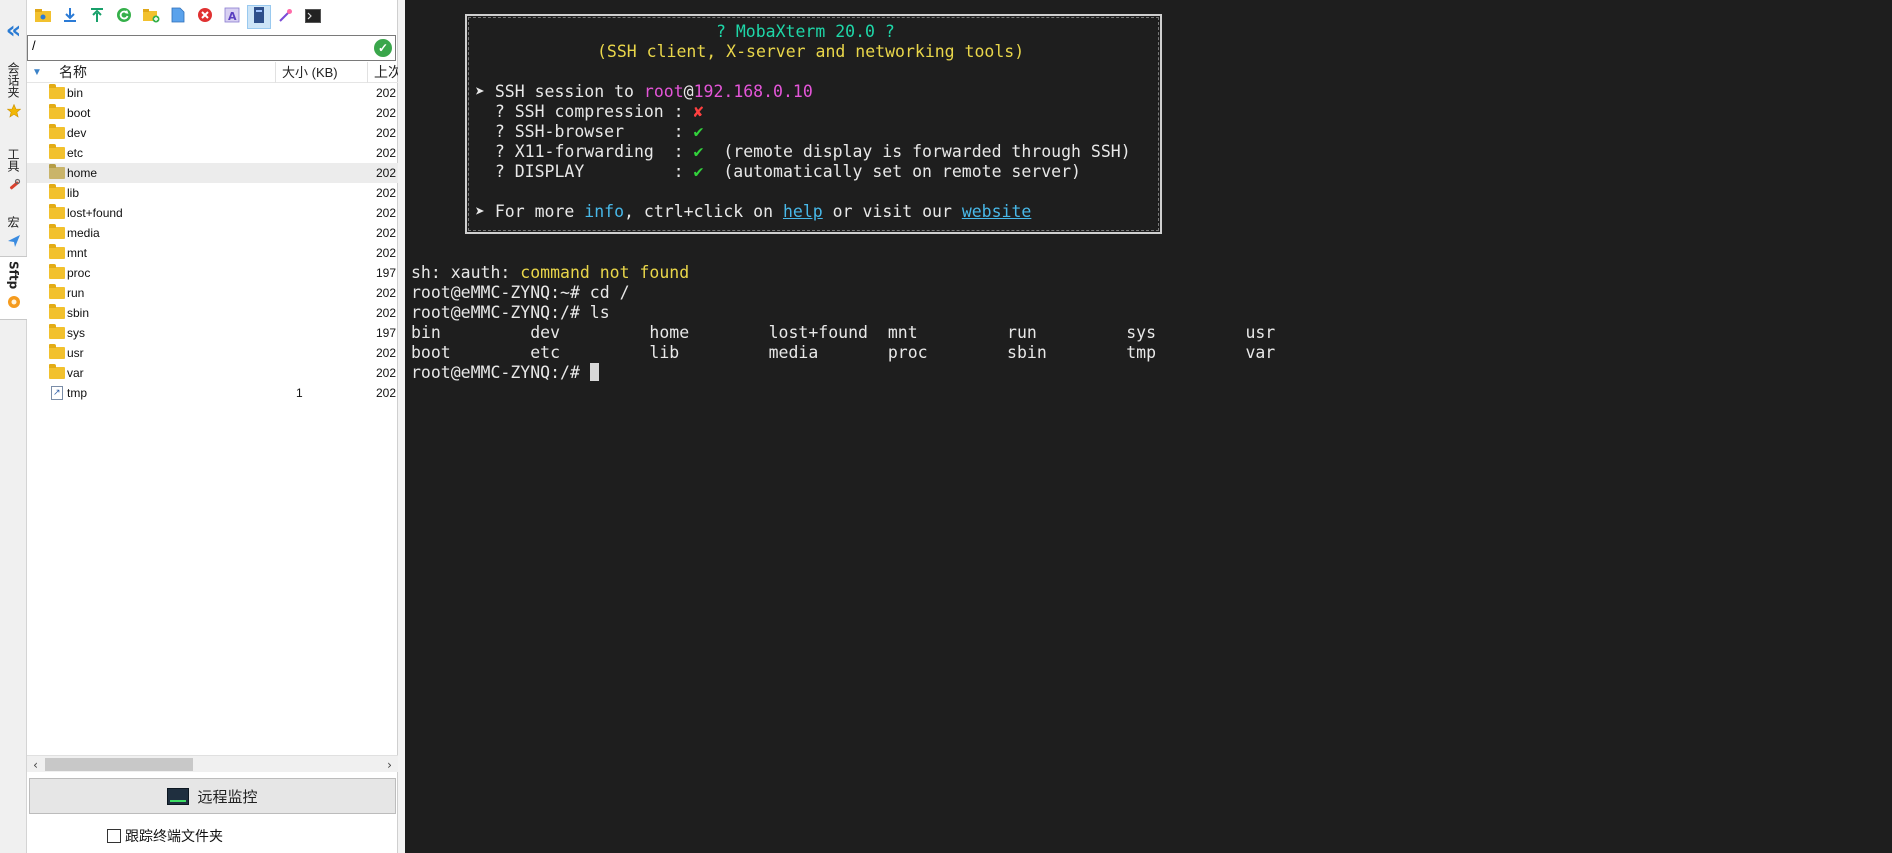 The width and height of the screenshot is (1892, 853). I want to click on sftp-icon, so click(14, 302).